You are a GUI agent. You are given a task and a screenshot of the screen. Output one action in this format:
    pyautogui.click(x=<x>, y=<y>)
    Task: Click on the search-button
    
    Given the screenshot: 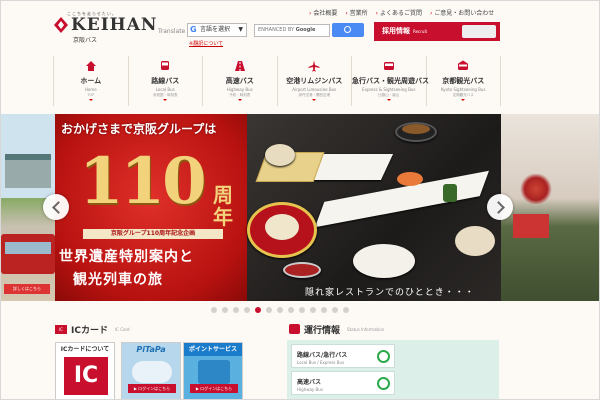 What is the action you would take?
    pyautogui.click(x=348, y=30)
    